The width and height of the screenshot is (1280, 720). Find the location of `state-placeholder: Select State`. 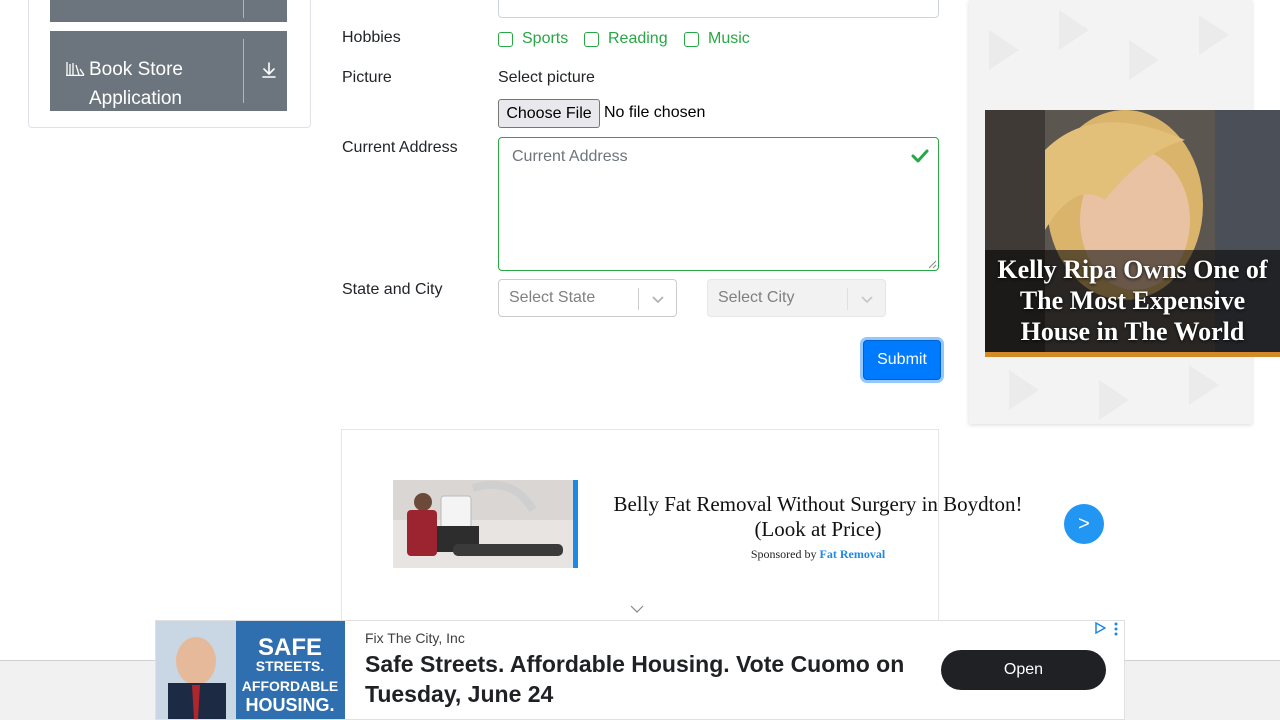

state-placeholder: Select State is located at coordinates (552, 297).